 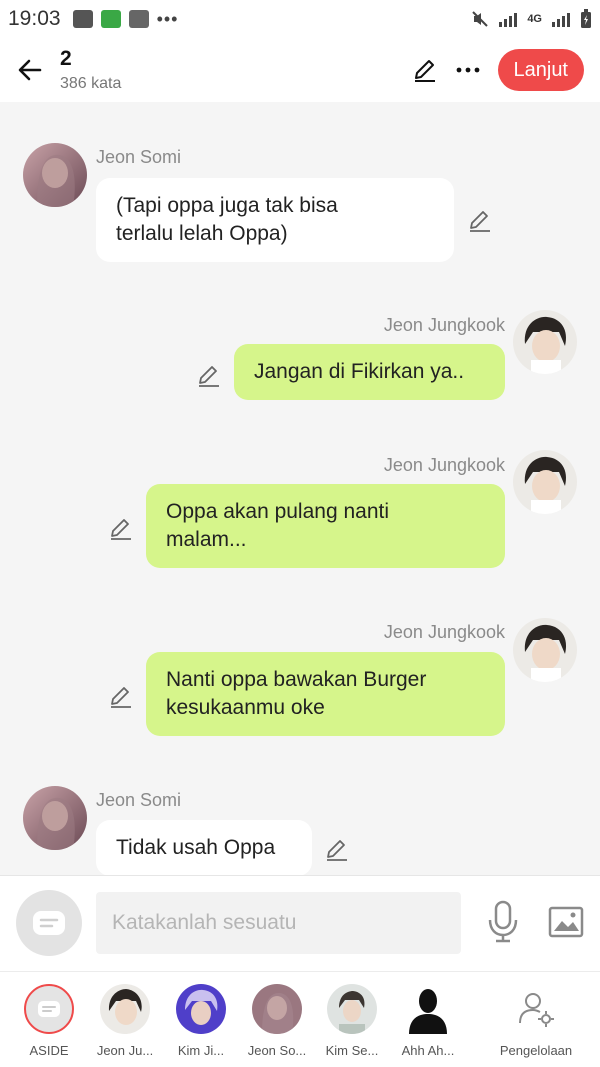 I want to click on message-line: terlalu lelah Oppa), so click(x=202, y=233).